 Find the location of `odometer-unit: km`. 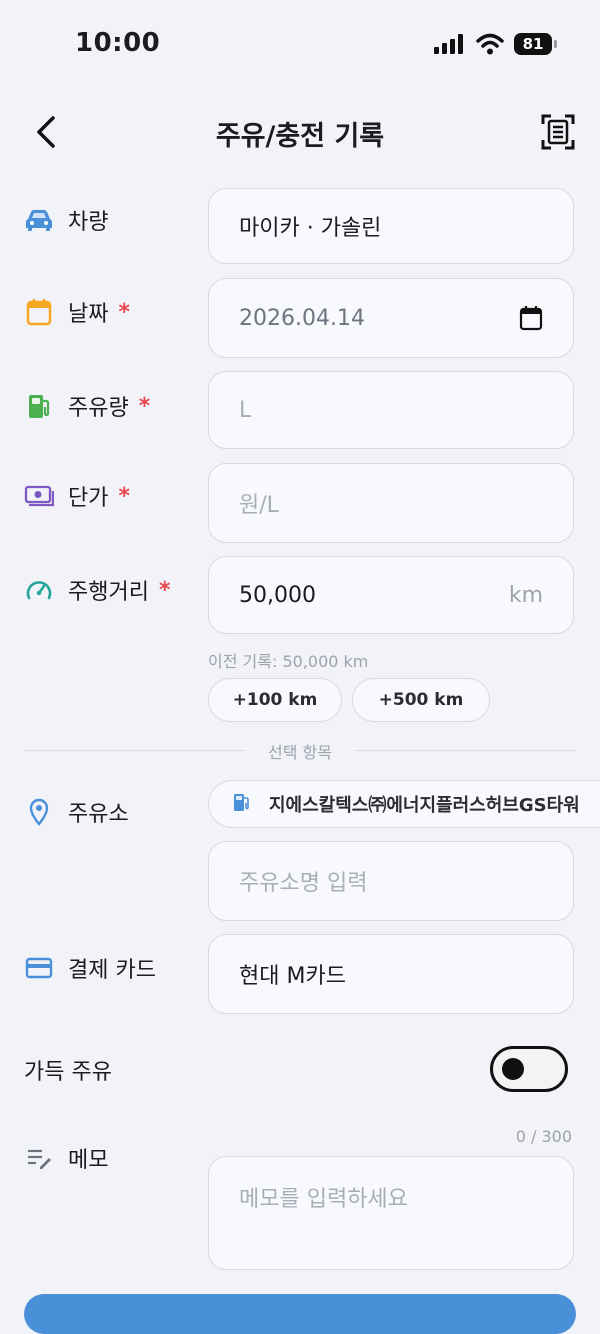

odometer-unit: km is located at coordinates (525, 595).